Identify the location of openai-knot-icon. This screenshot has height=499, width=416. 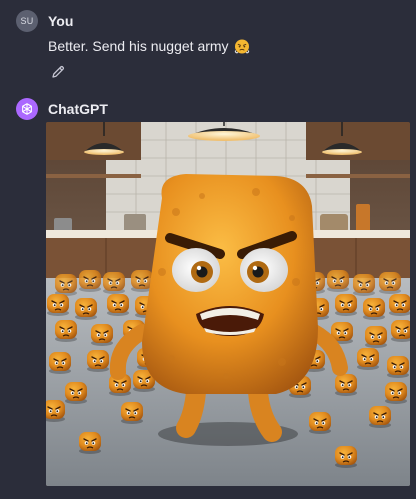
(27, 109).